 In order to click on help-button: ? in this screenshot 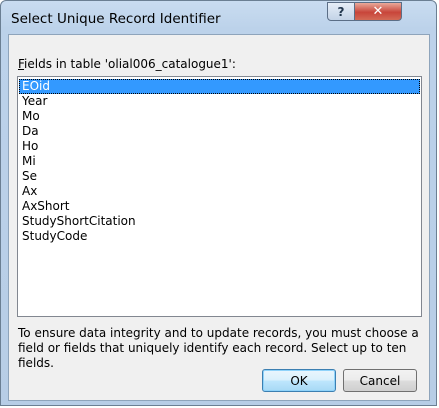, I will do `click(341, 11)`.